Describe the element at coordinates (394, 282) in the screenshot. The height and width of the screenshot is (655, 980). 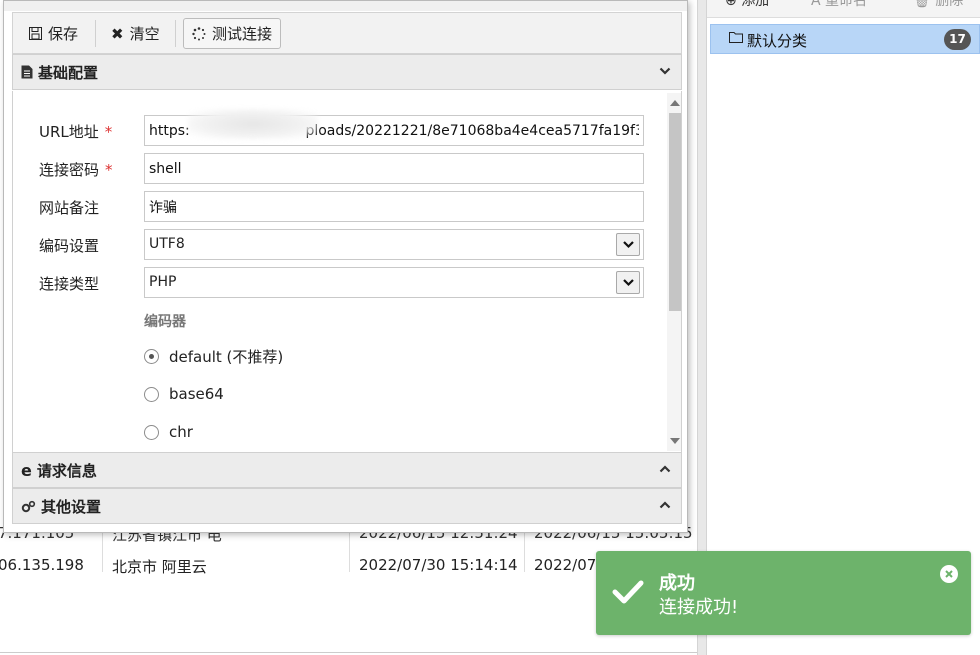
I see `type-select: PHP` at that location.